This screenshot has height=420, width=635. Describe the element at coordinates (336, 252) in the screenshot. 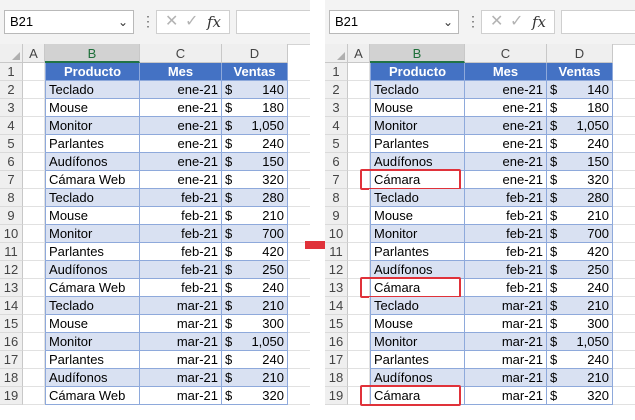

I see `row-header: 11` at that location.